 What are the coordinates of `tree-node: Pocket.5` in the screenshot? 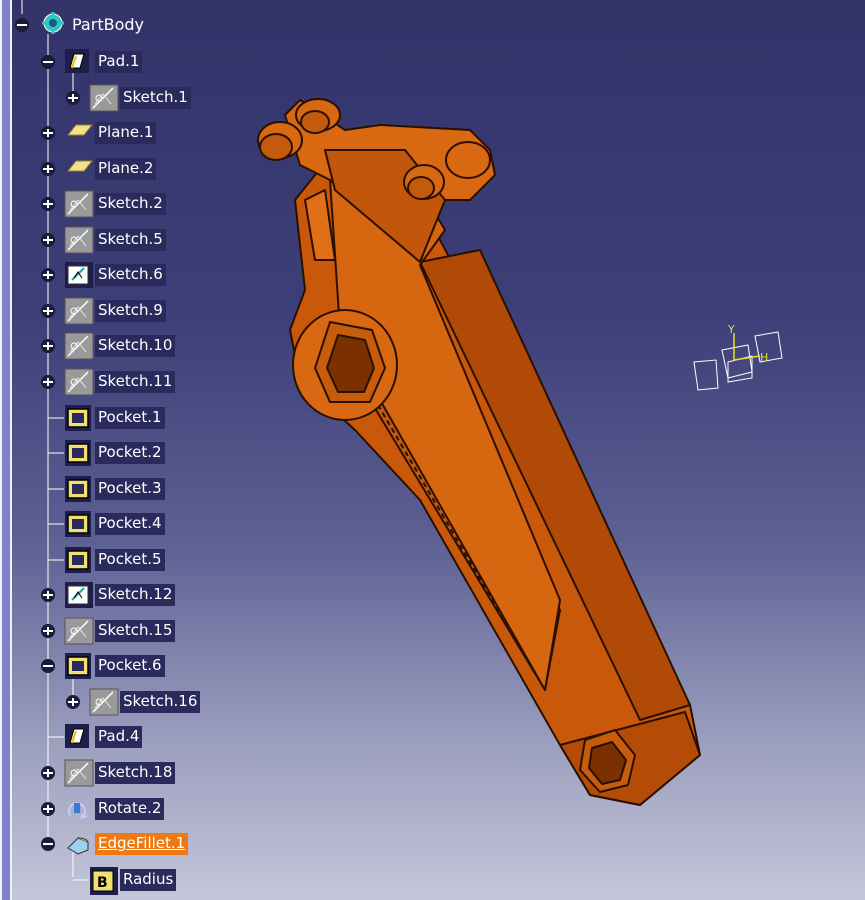 It's located at (130, 560).